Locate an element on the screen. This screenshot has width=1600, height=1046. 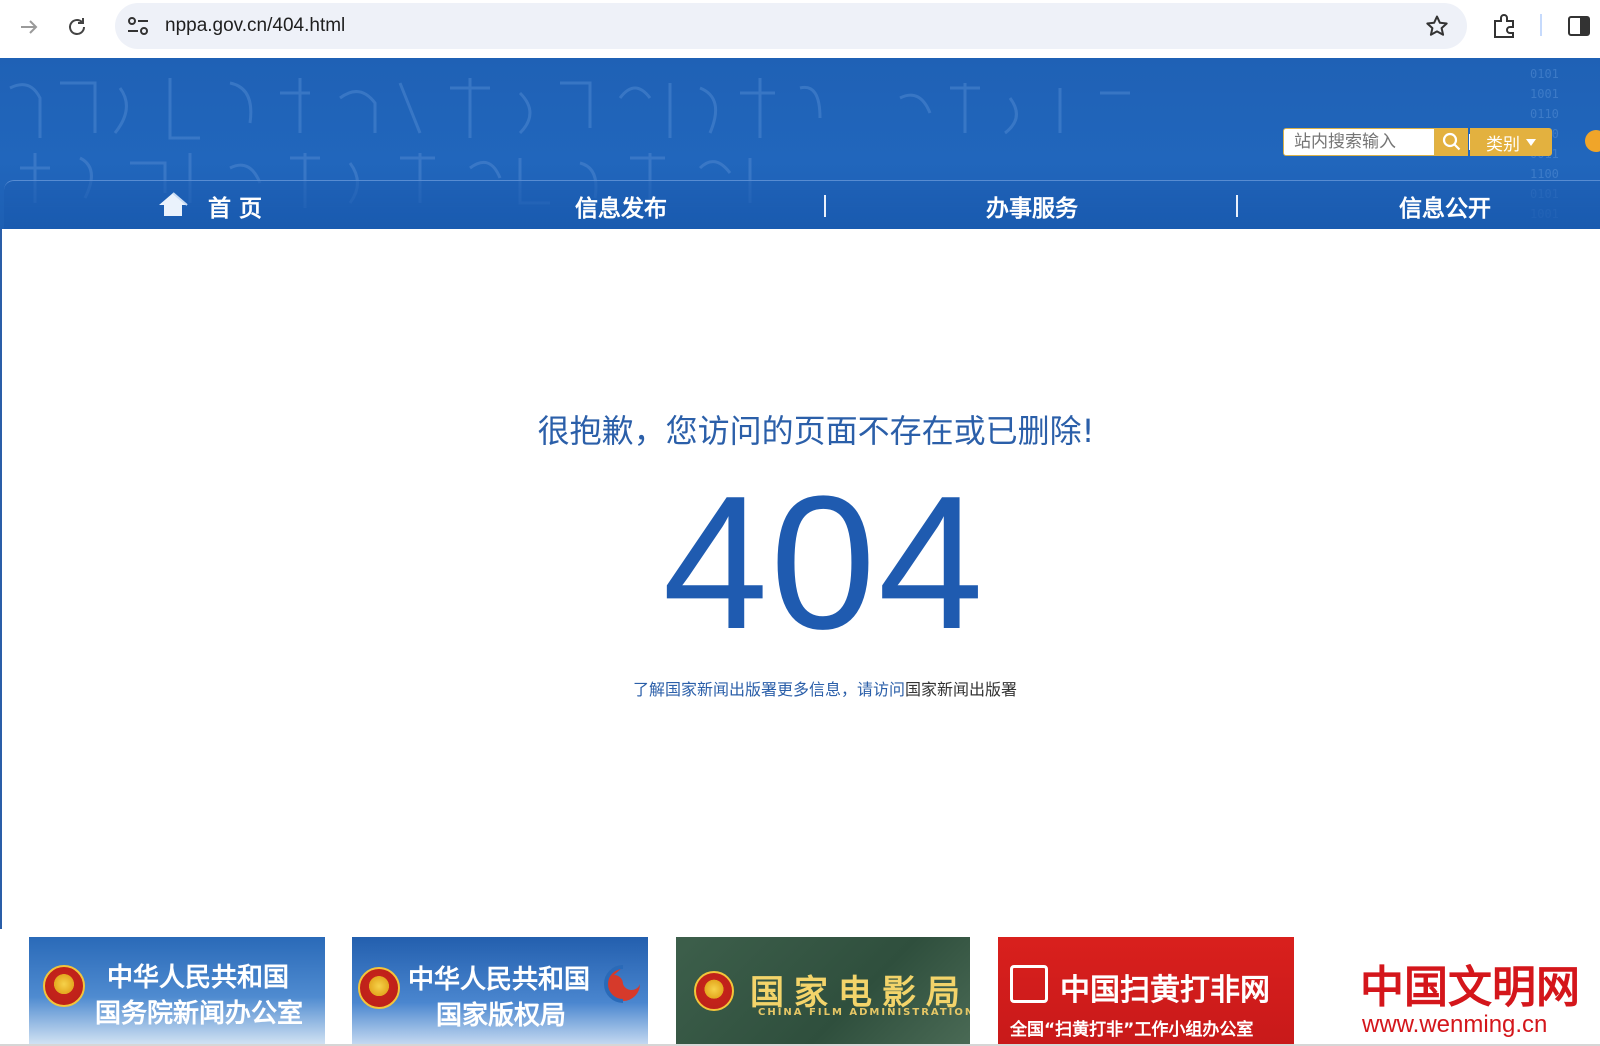
error-help-text: 了解国家新闻出版署更多信息，请访问国家新闻出版署 is located at coordinates (800, 688).